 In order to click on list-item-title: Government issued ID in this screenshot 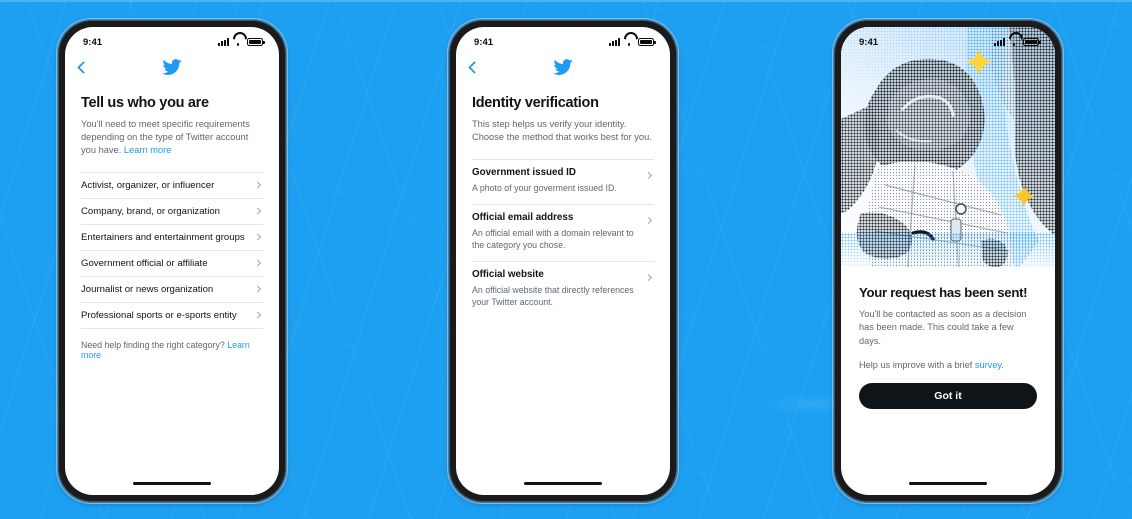, I will do `click(524, 173)`.